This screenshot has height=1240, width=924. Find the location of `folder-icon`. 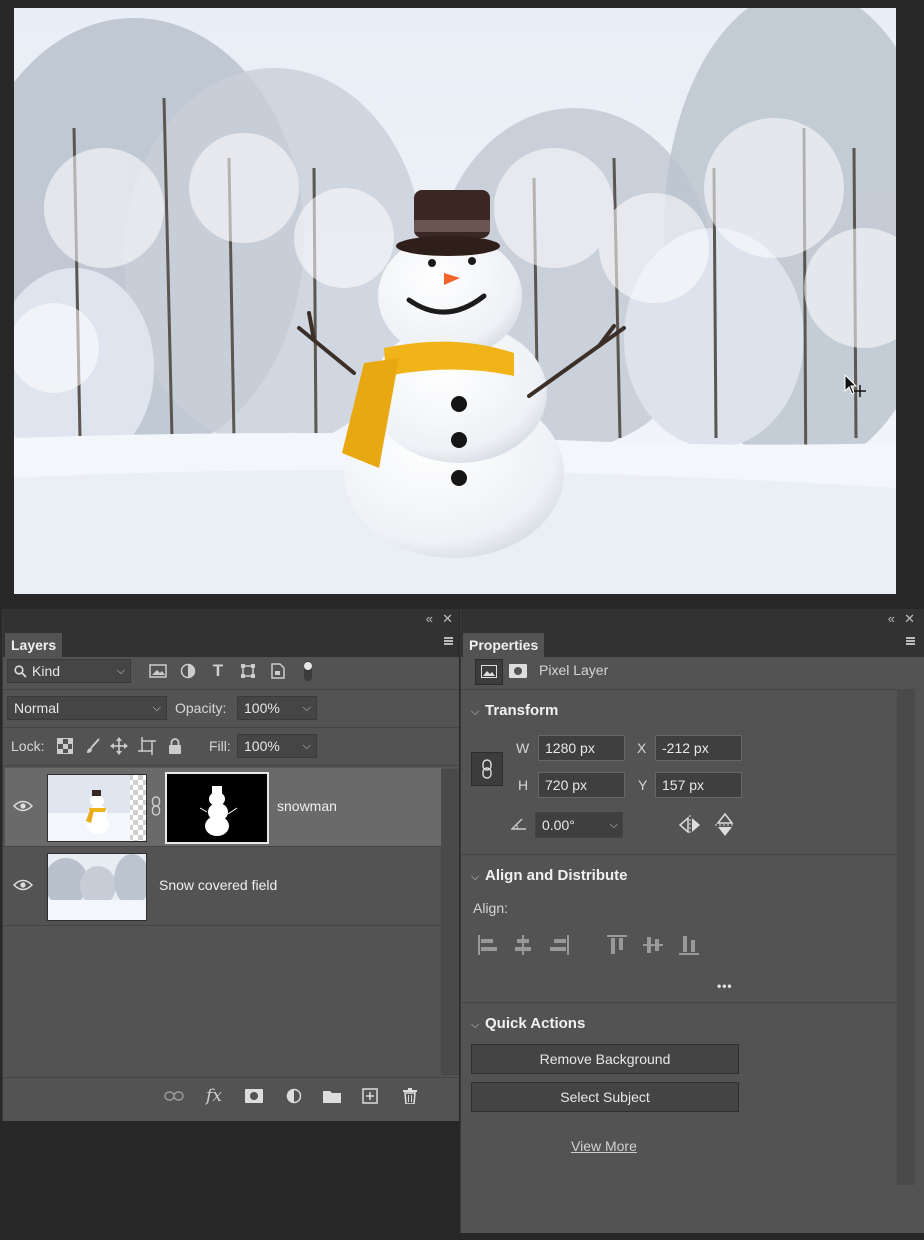

folder-icon is located at coordinates (332, 1096).